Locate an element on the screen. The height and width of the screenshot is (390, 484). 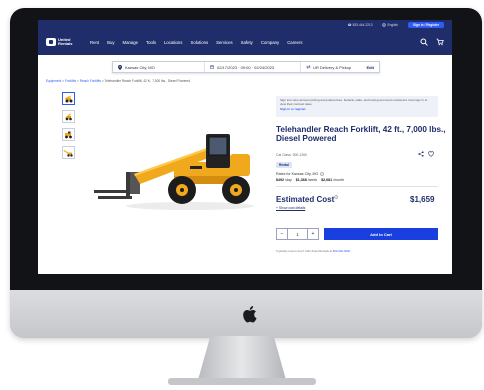
quantity-stepper: − 1 + is located at coordinates (297, 234).